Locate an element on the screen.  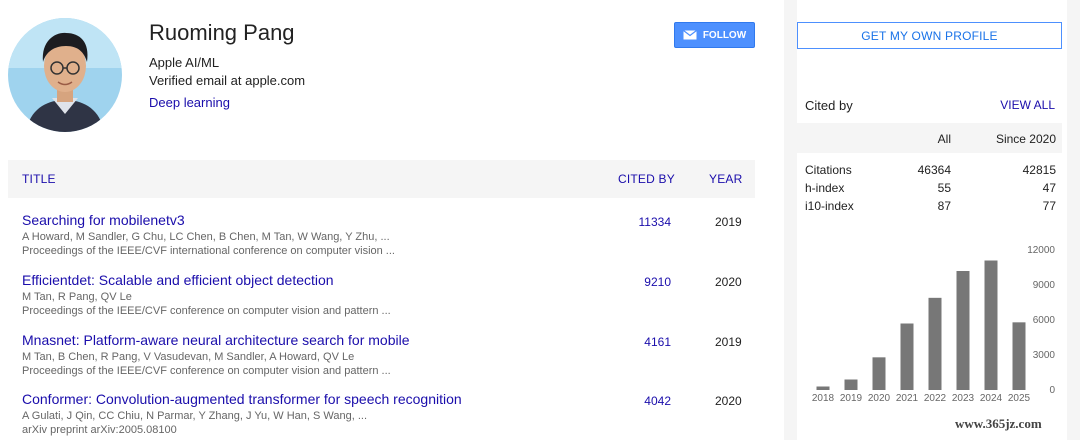
stats-since-header: Since 2020 is located at coordinates (1025, 139).